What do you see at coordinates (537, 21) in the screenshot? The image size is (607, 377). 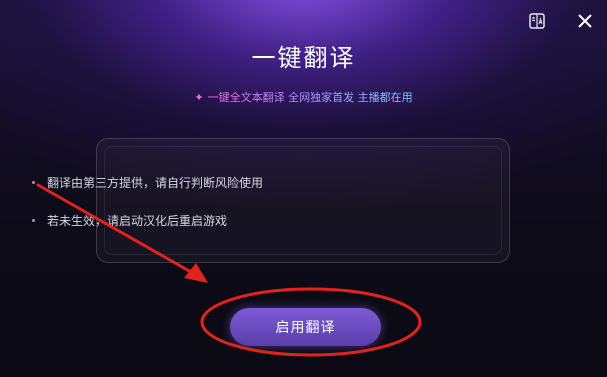 I see `translate-book-icon` at bounding box center [537, 21].